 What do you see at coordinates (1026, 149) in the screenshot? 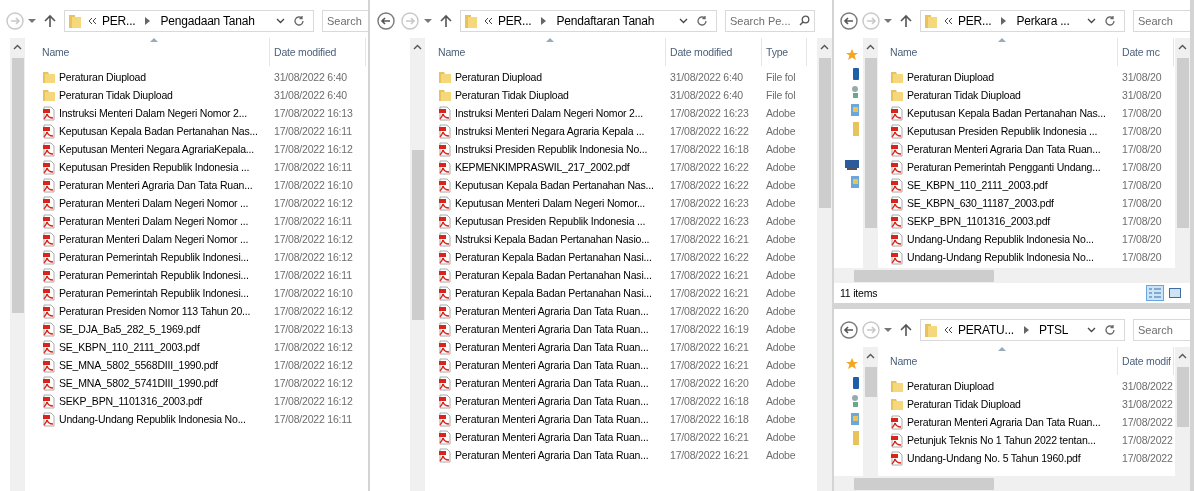
I see `file-row: Peraturan Menteri Agraria Dan Tata Ruan... 17/08/20` at bounding box center [1026, 149].